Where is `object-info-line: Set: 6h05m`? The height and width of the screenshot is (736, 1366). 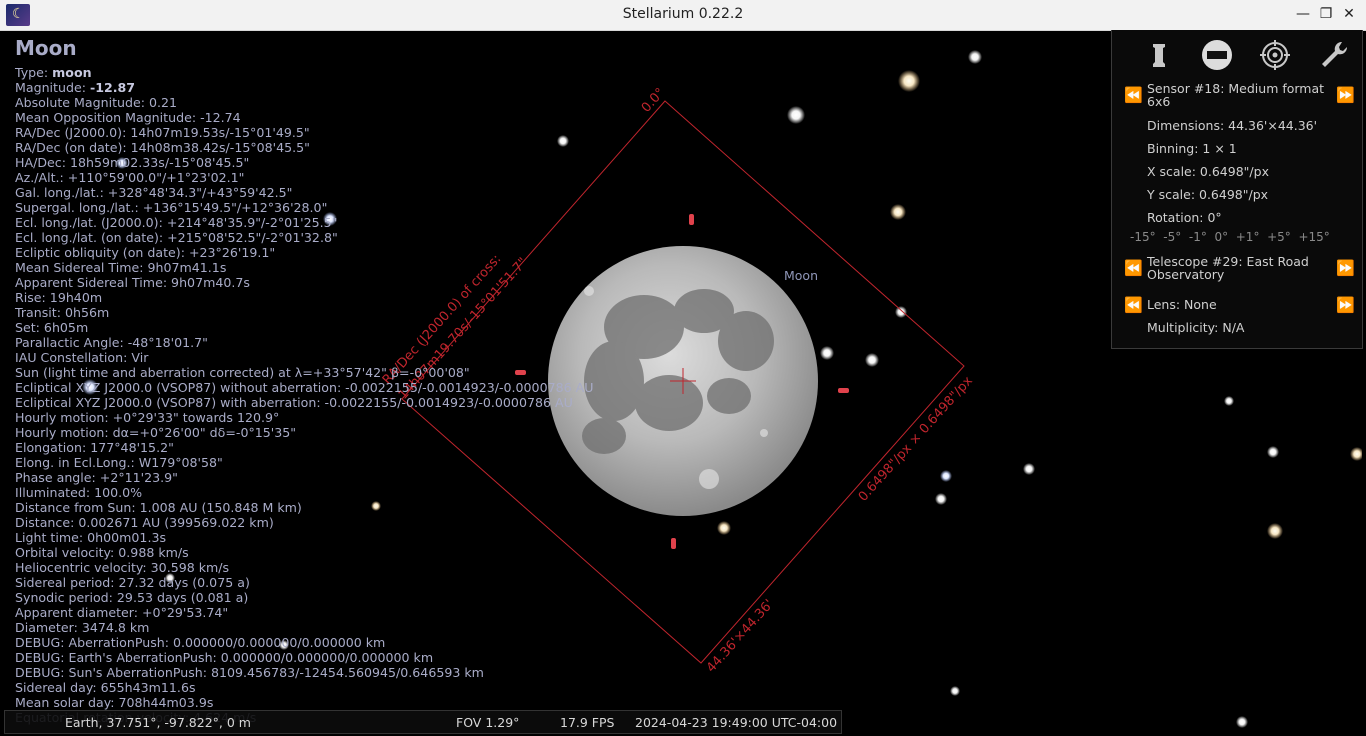 object-info-line: Set: 6h05m is located at coordinates (52, 327).